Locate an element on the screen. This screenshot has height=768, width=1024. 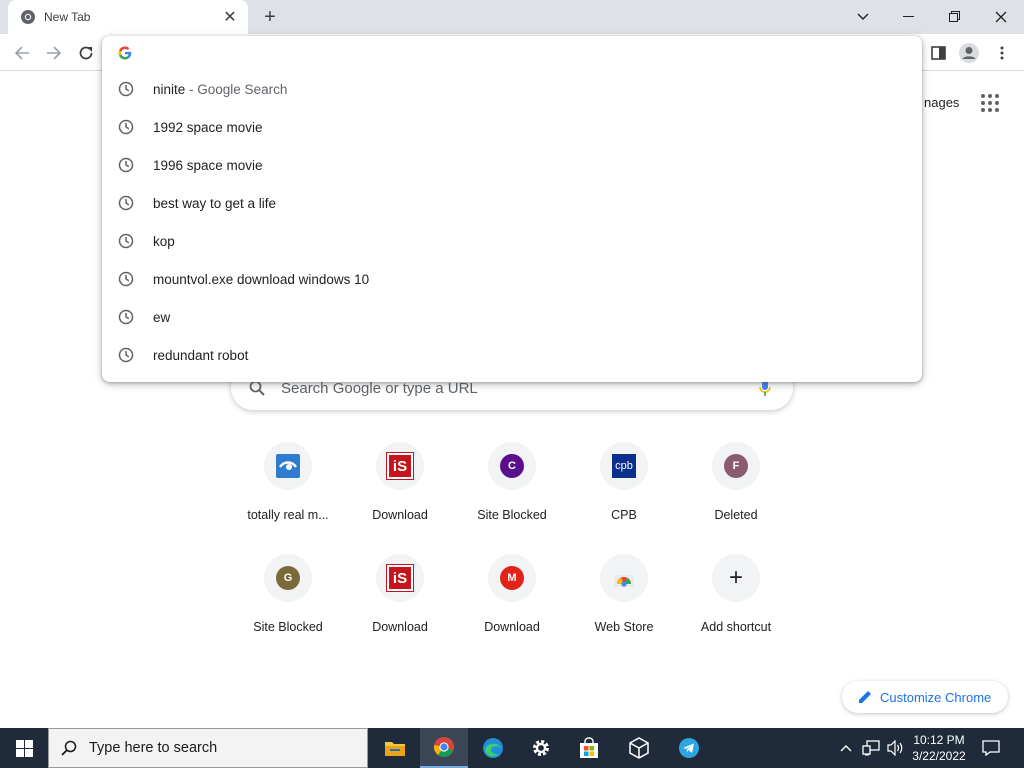
suggestion-item: best way to get a life is located at coordinates (512, 203).